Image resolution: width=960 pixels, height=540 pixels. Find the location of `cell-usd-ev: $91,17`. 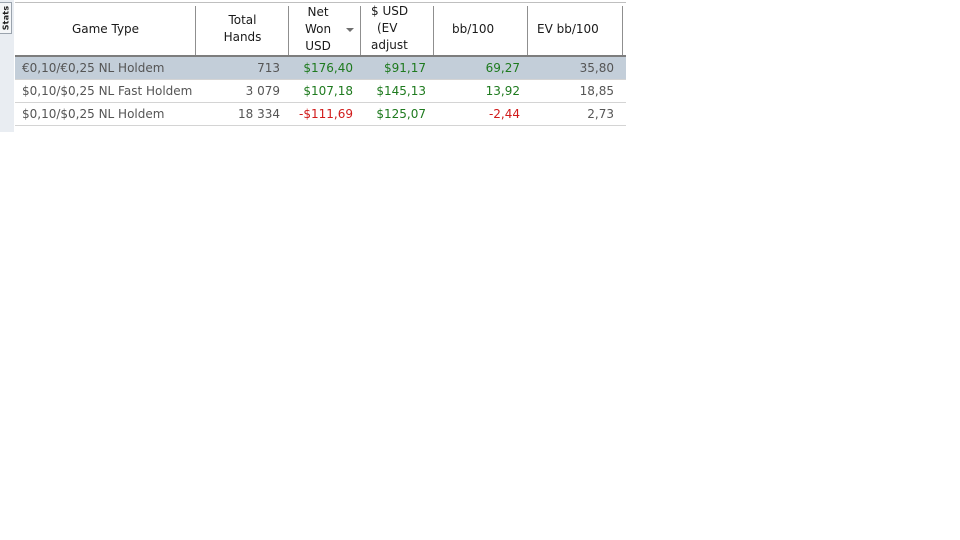

cell-usd-ev: $91,17 is located at coordinates (405, 68).